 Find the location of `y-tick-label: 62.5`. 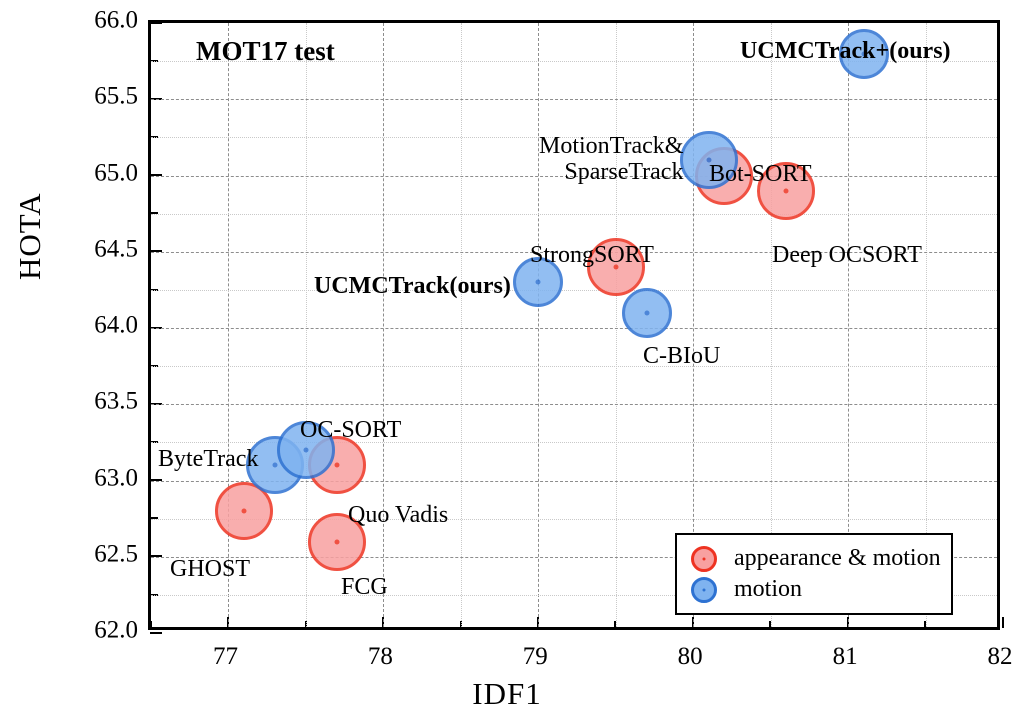

y-tick-label: 62.5 is located at coordinates (116, 554).